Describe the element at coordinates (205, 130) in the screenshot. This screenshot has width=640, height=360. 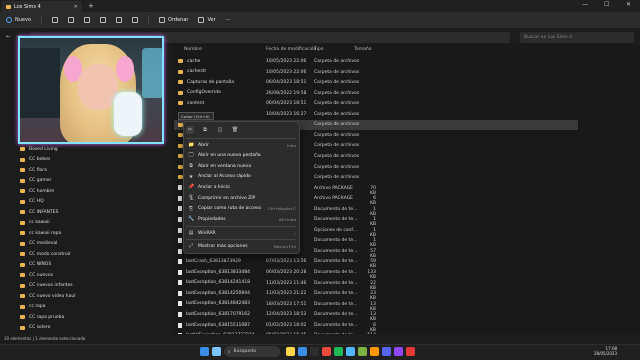
I see `ctx-copy-icon: ⧉` at that location.